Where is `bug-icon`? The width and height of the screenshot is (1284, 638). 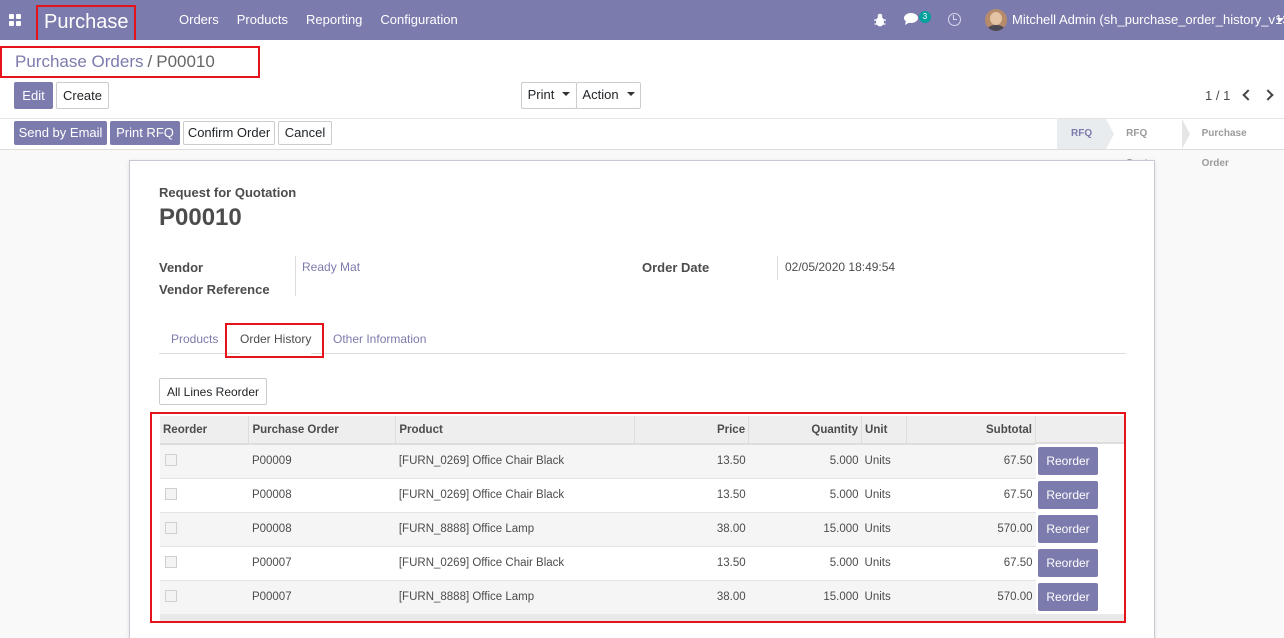 bug-icon is located at coordinates (880, 20).